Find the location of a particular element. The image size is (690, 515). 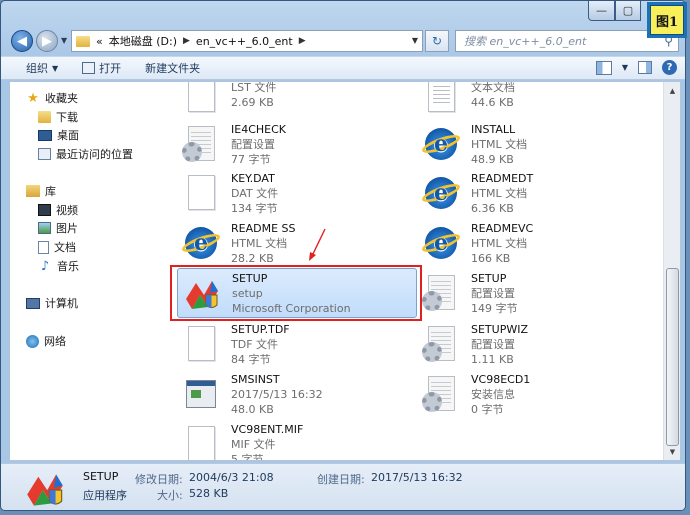

toolbar-right: ▼ ? is located at coordinates (636, 67).